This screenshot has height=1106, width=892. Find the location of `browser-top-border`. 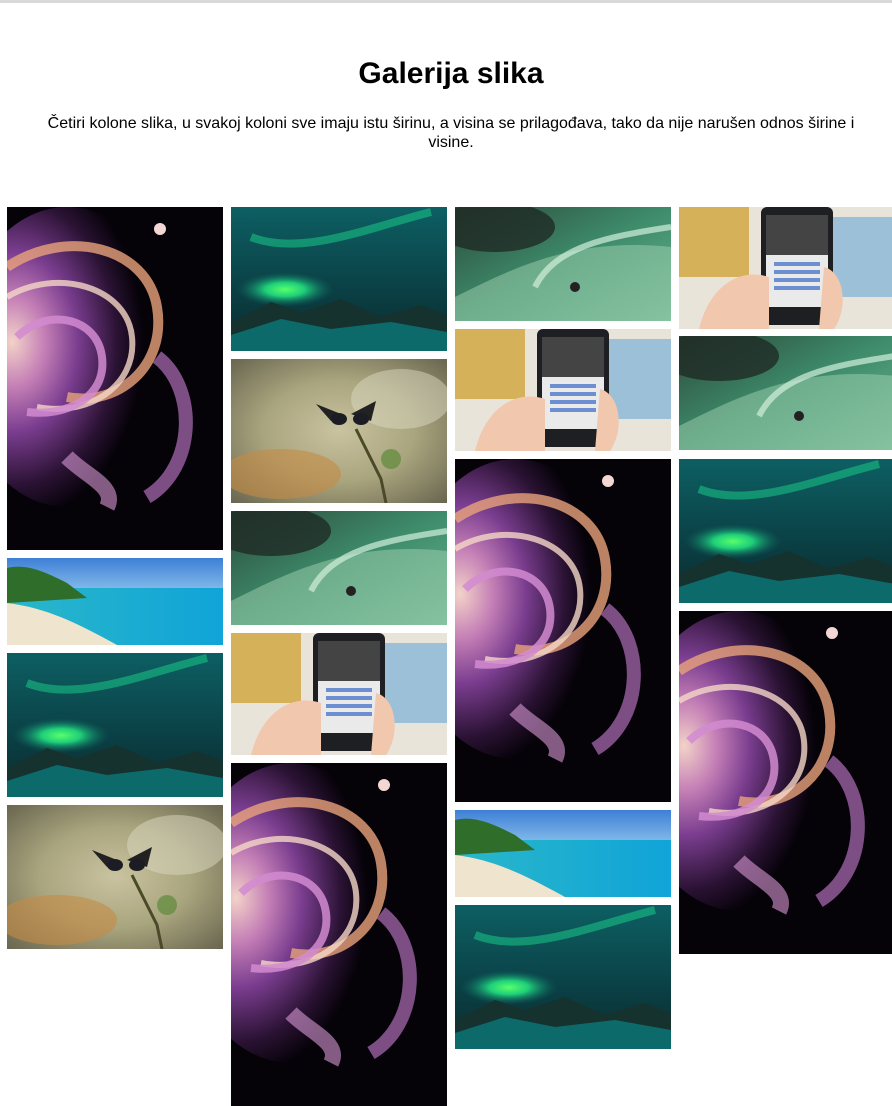

browser-top-border is located at coordinates (446, 1).